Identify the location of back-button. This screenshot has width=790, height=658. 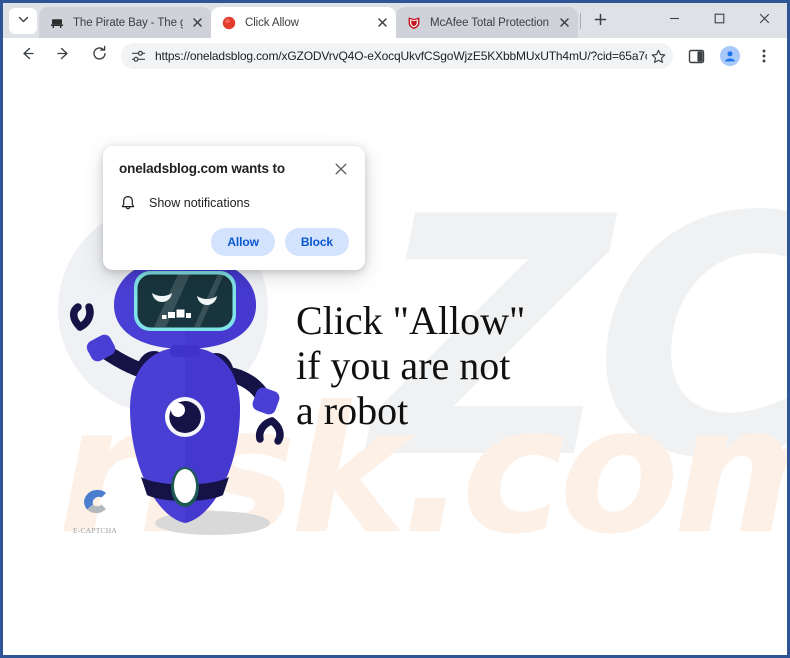
(27, 56).